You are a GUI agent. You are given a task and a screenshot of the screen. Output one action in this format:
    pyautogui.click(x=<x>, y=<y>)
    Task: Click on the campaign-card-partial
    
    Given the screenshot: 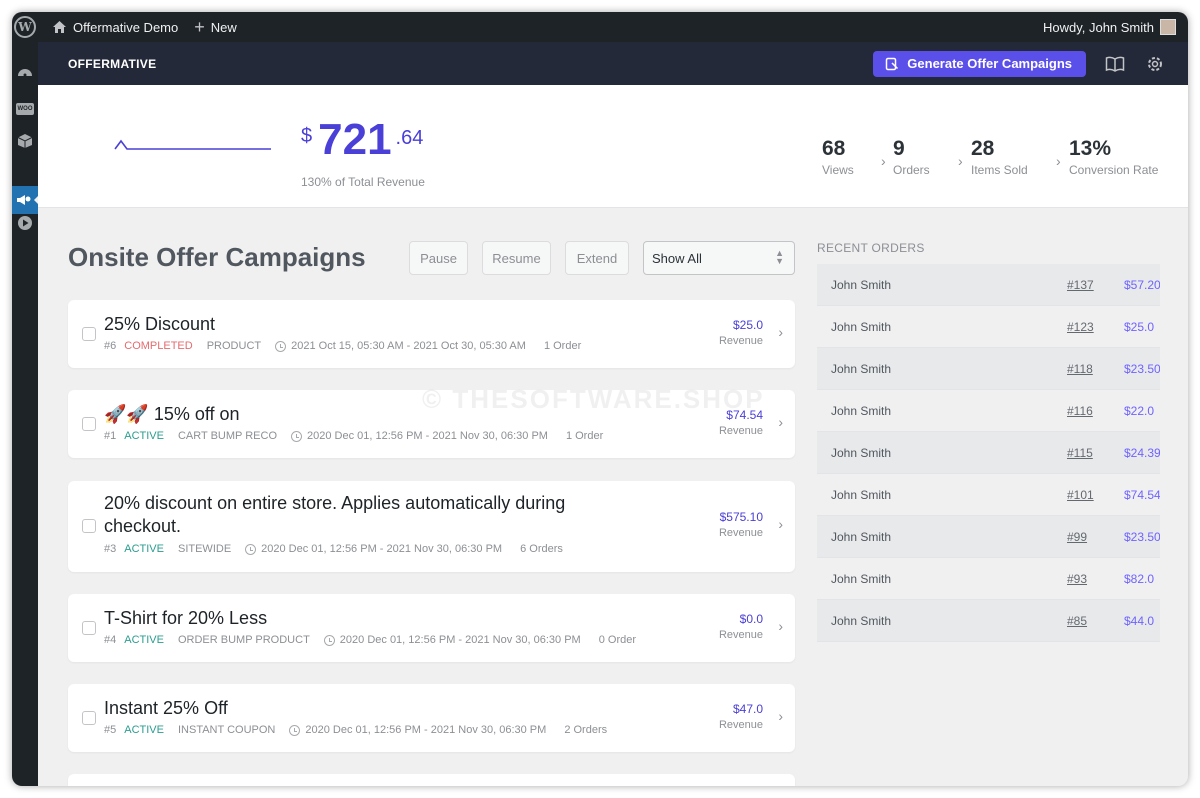 What is the action you would take?
    pyautogui.click(x=431, y=780)
    